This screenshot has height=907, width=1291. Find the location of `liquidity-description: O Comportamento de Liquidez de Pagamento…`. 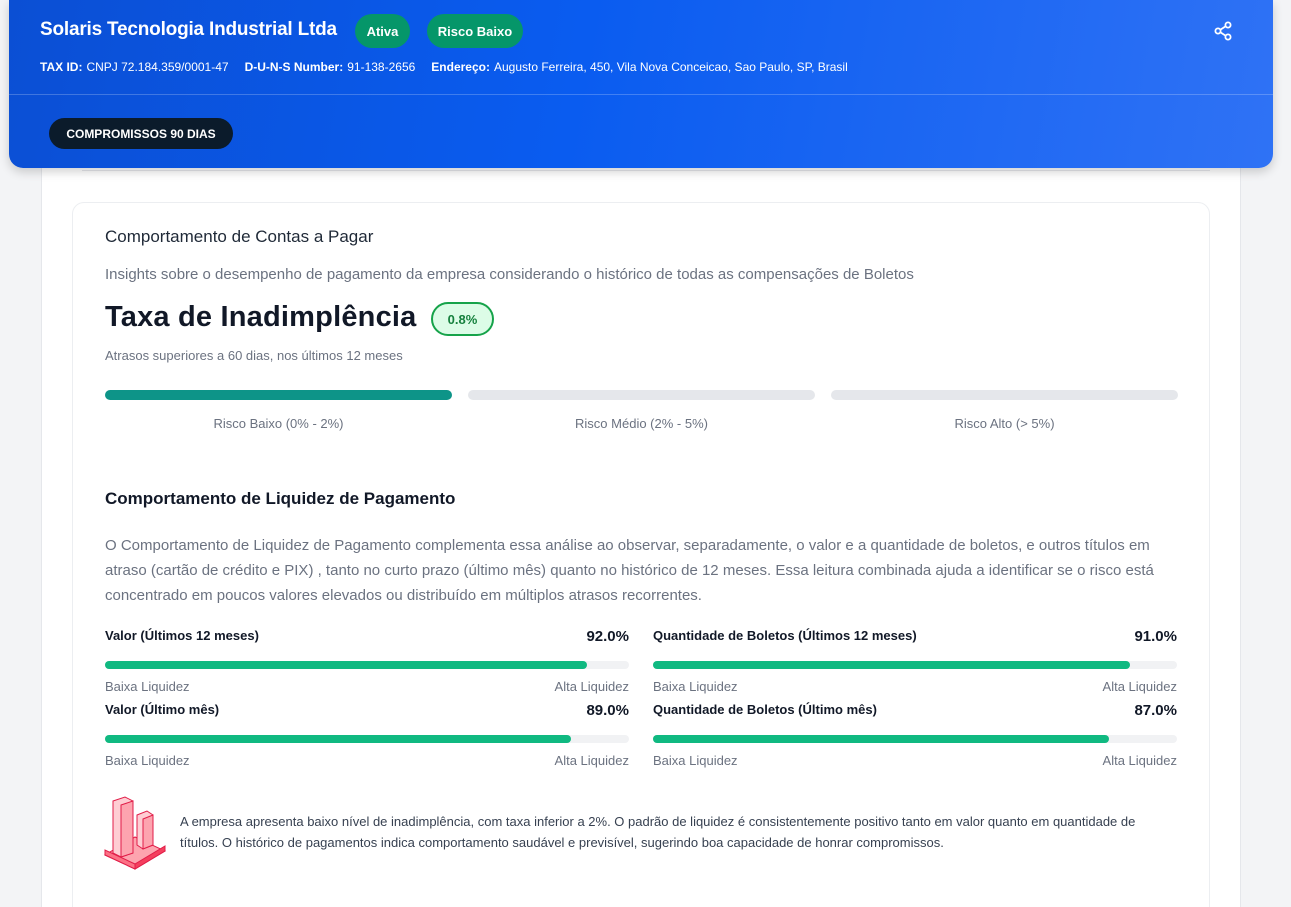

liquidity-description: O Comportamento de Liquidez de Pagamento… is located at coordinates (629, 570).